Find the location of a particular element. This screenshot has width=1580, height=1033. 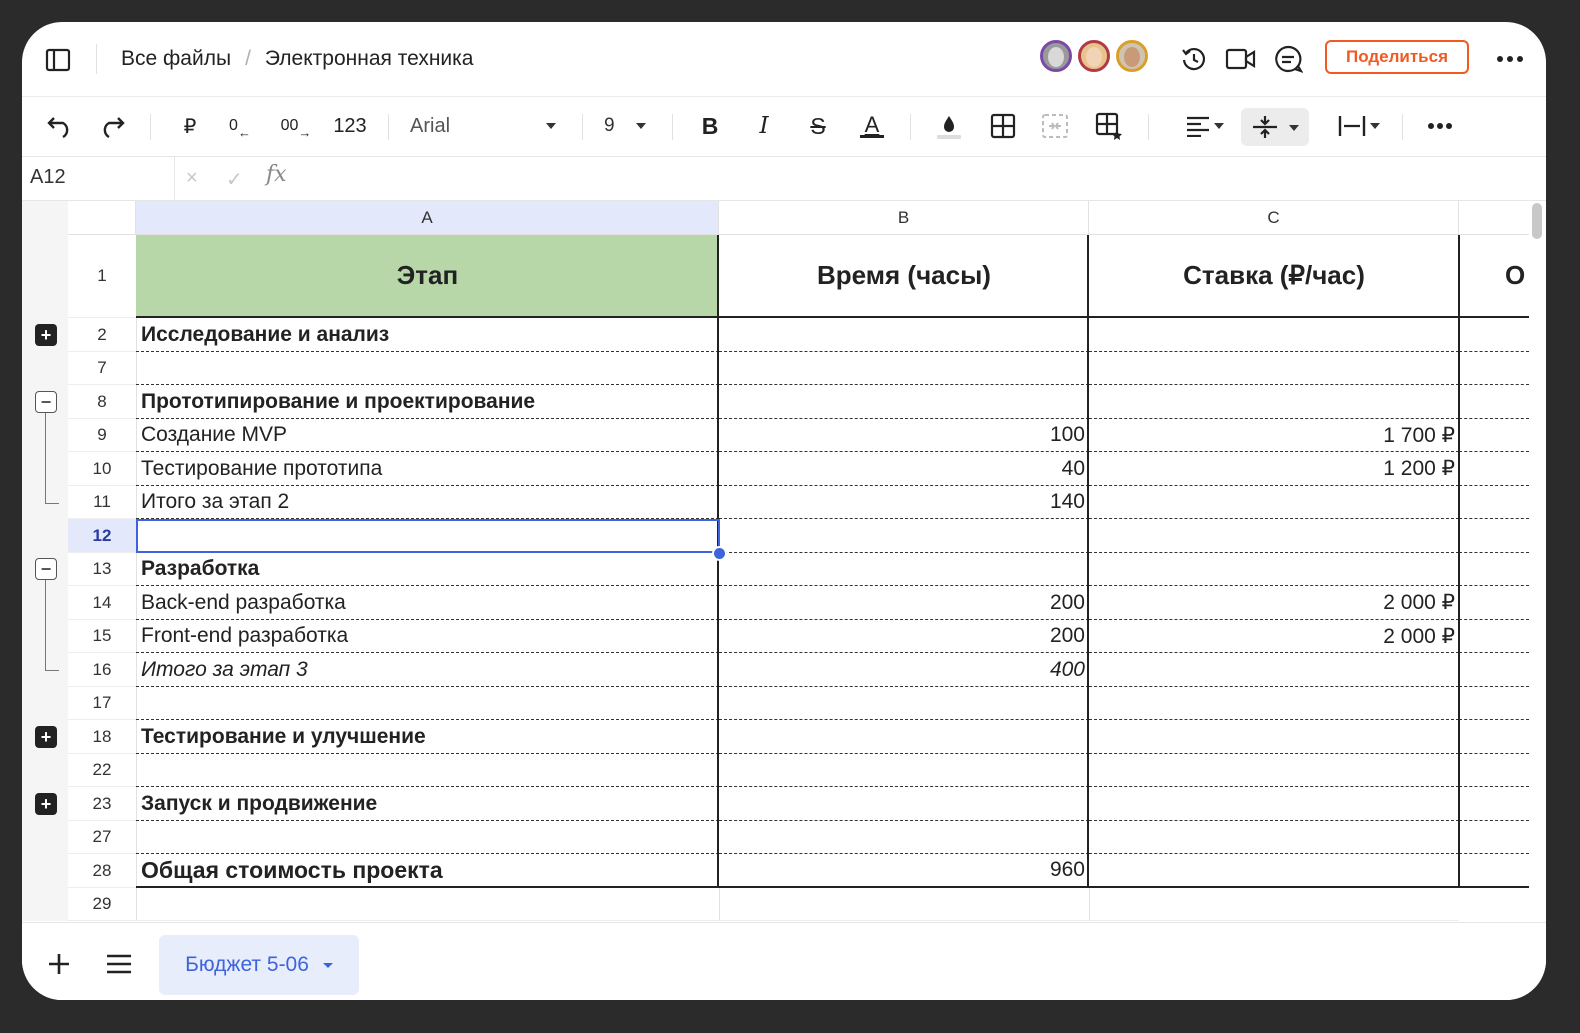

italic-button: I is located at coordinates (764, 126).